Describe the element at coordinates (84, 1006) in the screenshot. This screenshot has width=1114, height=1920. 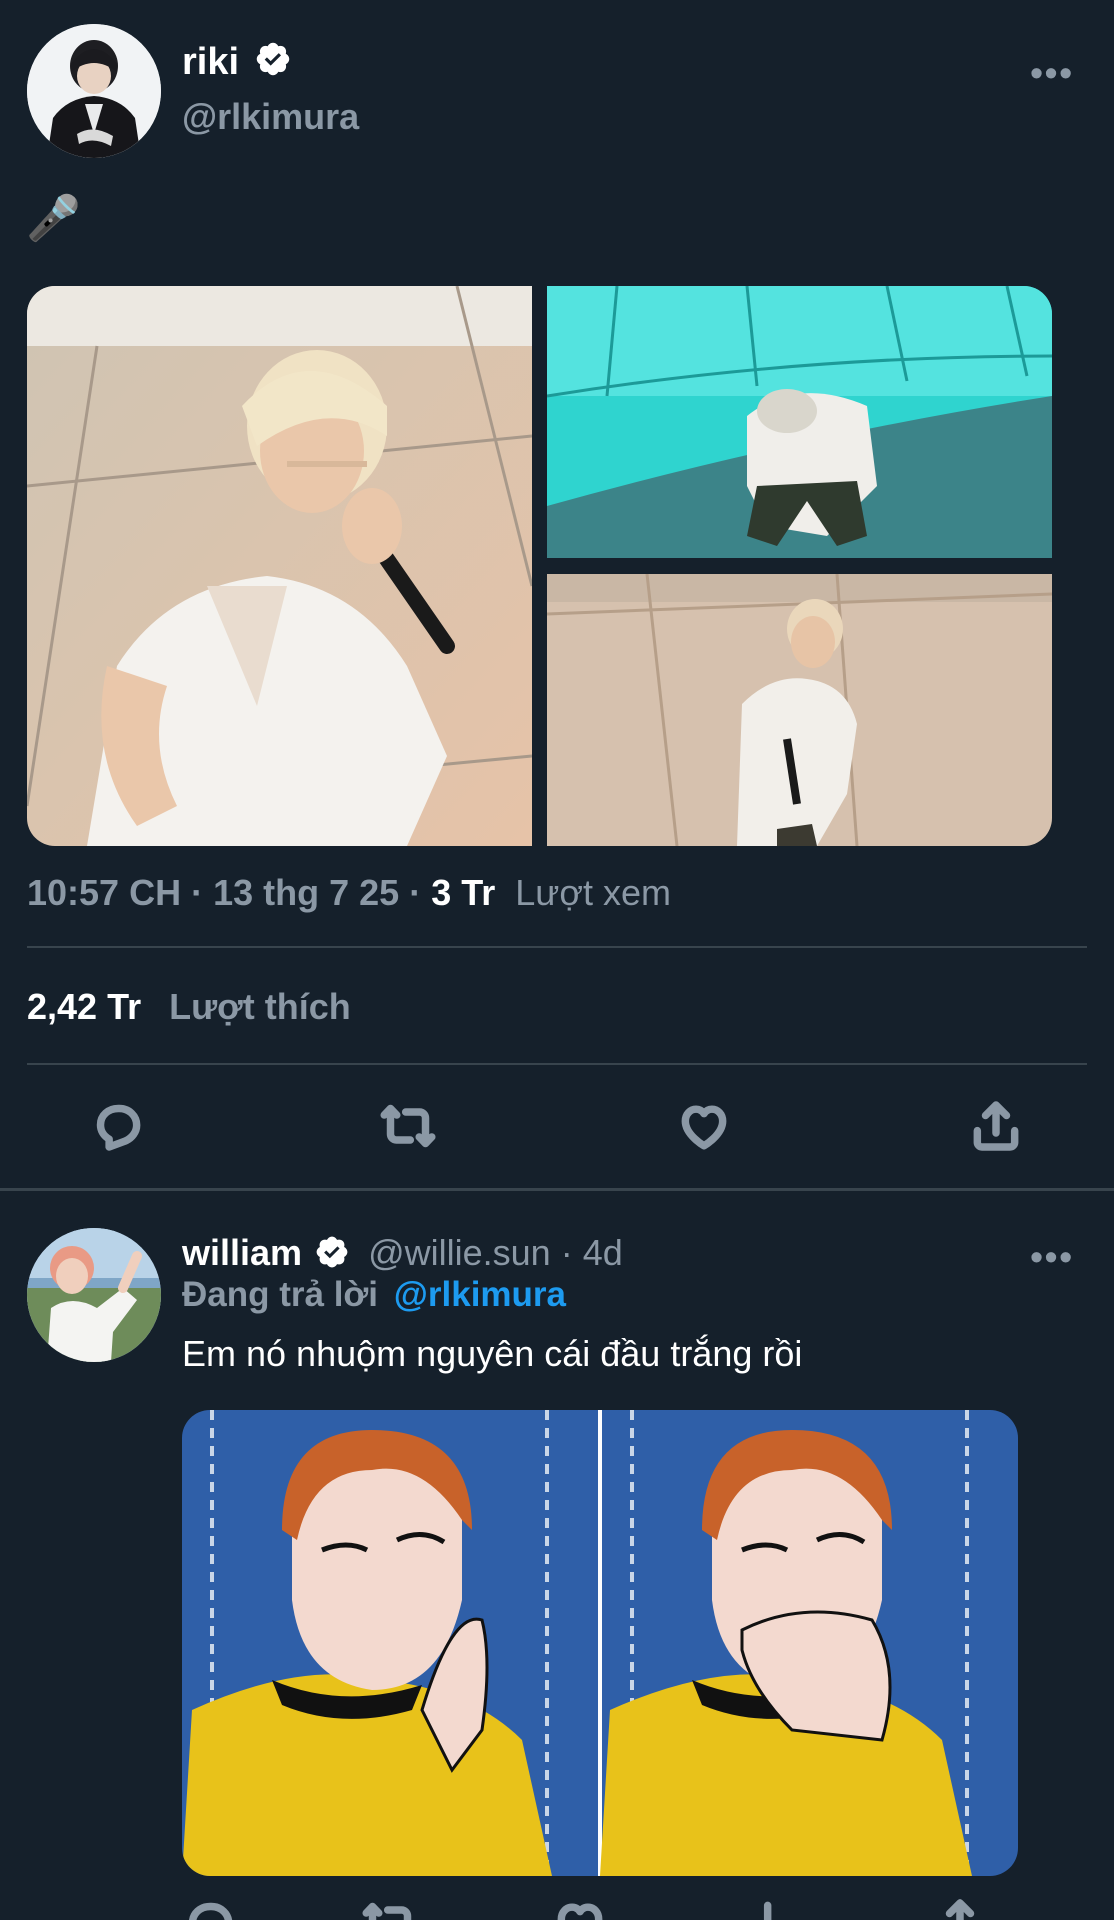
I see `likes-count: 2,42 Tr` at that location.